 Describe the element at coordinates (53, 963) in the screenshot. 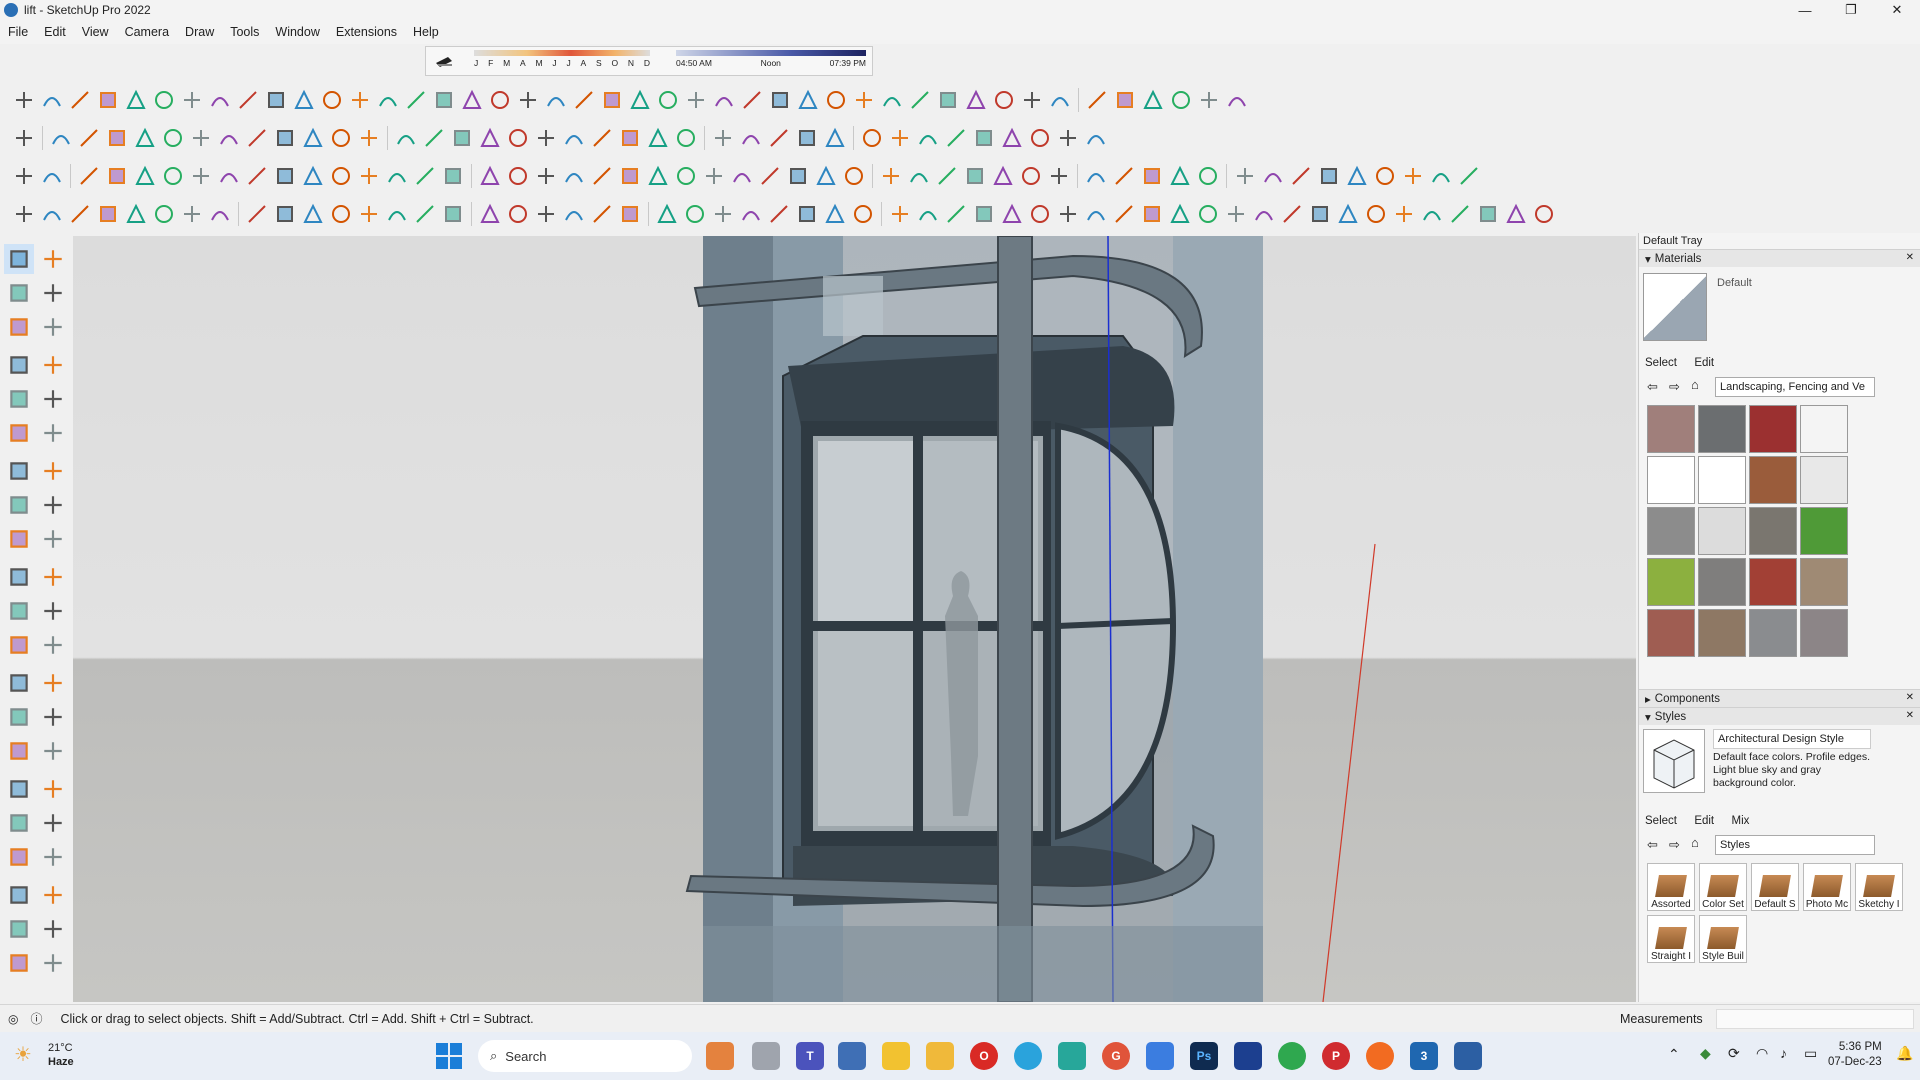

I see `layers-manager-icon` at that location.